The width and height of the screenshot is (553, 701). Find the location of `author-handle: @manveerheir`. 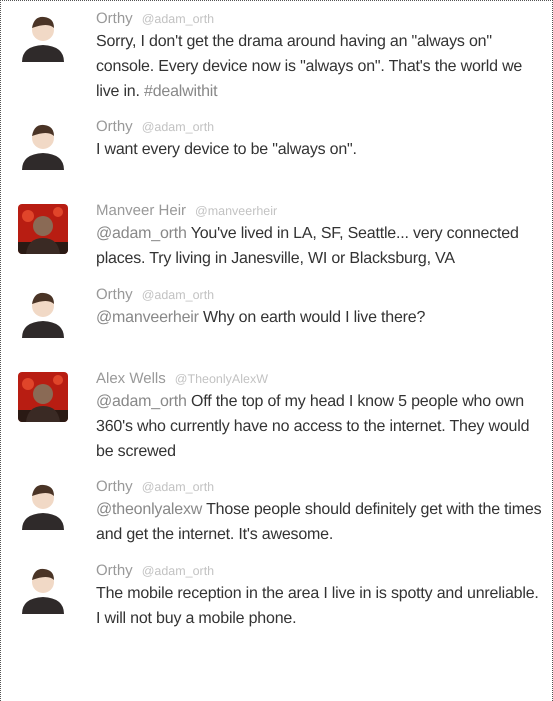

author-handle: @manveerheir is located at coordinates (236, 211).